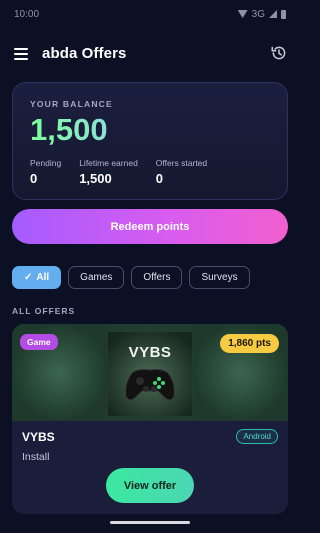  I want to click on signal-icon, so click(273, 14).